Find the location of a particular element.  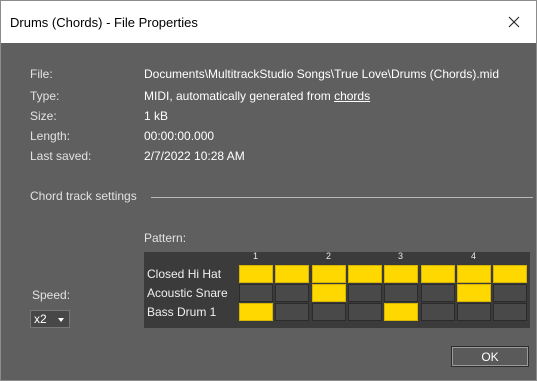

speed-label: Speed: is located at coordinates (51, 295).